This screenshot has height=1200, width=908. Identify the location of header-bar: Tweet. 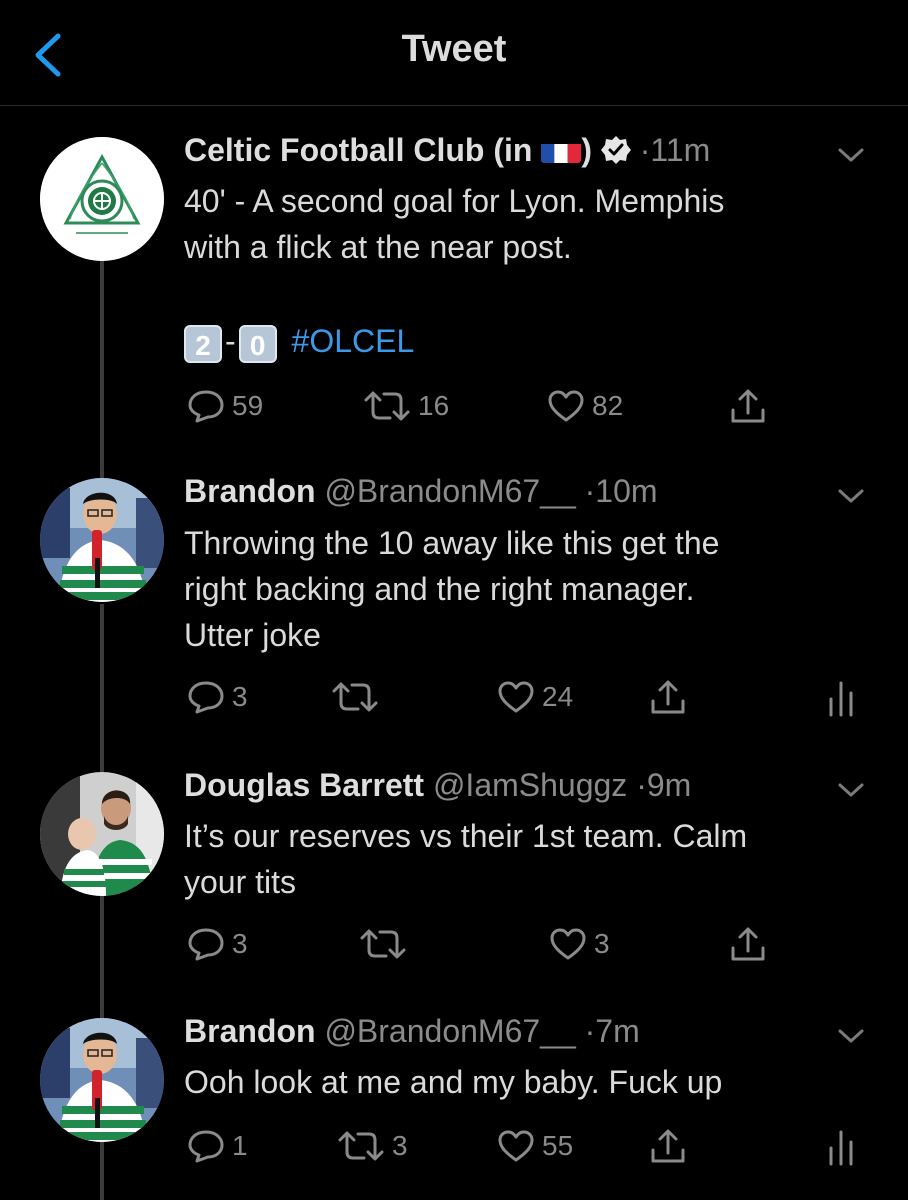
(454, 53).